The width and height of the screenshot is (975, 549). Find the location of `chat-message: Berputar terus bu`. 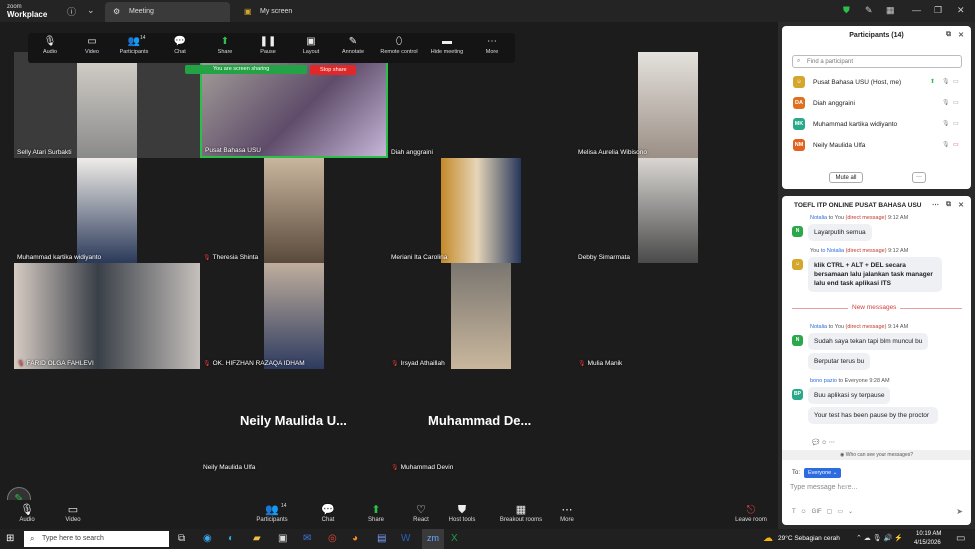

chat-message: Berputar terus bu is located at coordinates (839, 361).